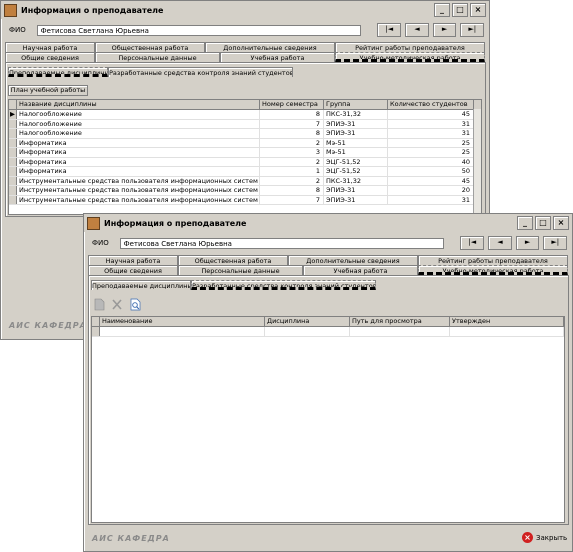 The width and height of the screenshot is (573, 552). What do you see at coordinates (431, 190) in the screenshot?
I see `cell-count: 20` at bounding box center [431, 190].